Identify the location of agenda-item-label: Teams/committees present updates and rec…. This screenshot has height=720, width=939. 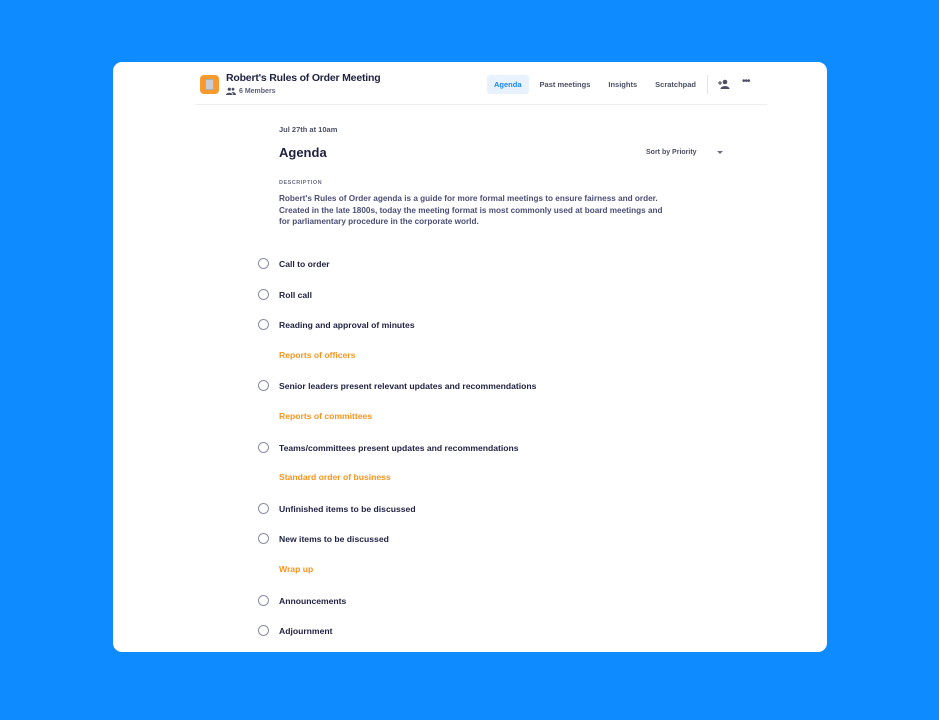
(399, 448).